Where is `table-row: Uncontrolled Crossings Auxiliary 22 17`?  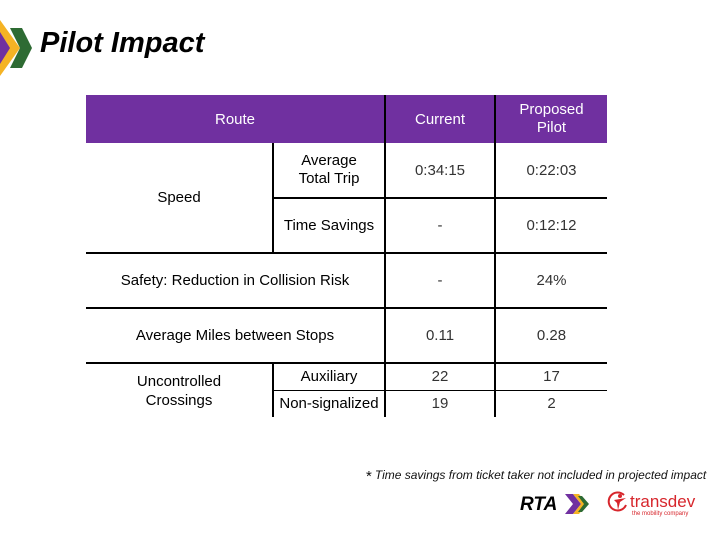 table-row: Uncontrolled Crossings Auxiliary 22 17 is located at coordinates (346, 389).